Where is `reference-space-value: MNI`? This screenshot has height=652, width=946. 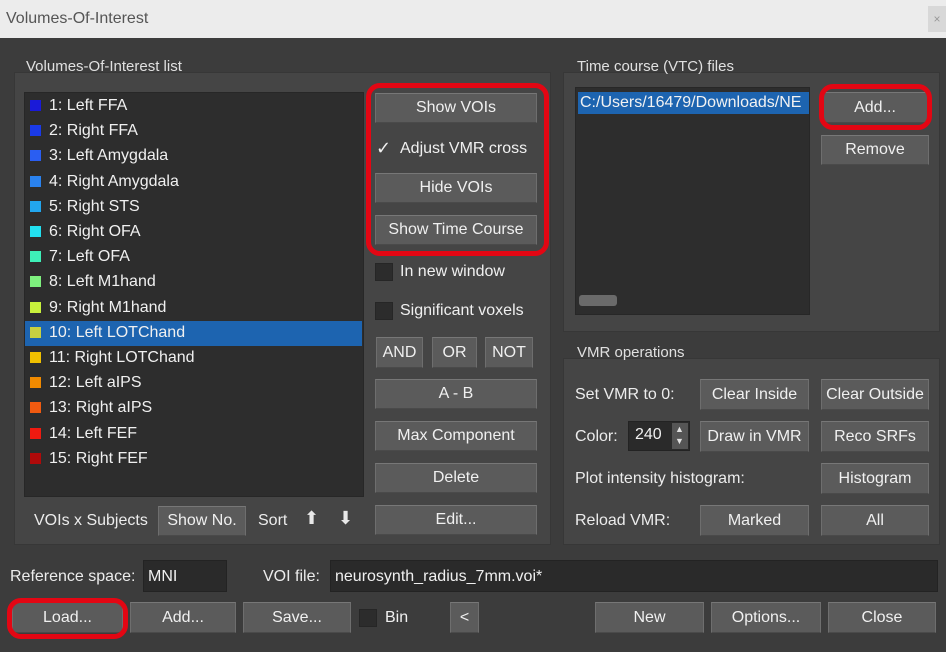 reference-space-value: MNI is located at coordinates (163, 576).